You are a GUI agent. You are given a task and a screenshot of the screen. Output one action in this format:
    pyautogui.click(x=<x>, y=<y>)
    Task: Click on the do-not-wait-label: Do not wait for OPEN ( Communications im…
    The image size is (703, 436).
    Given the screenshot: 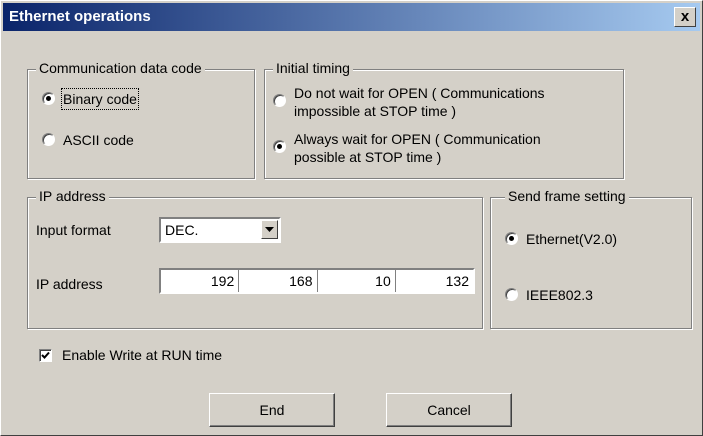 What is the action you would take?
    pyautogui.click(x=419, y=102)
    